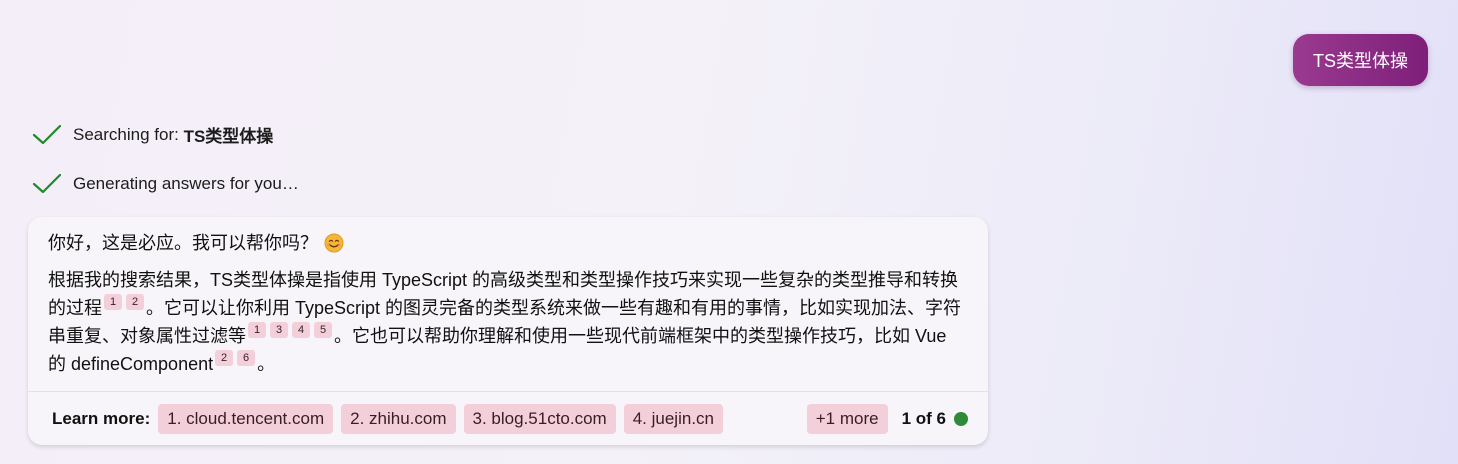 The width and height of the screenshot is (1458, 464). I want to click on learn-more-label: Learn more:, so click(101, 418).